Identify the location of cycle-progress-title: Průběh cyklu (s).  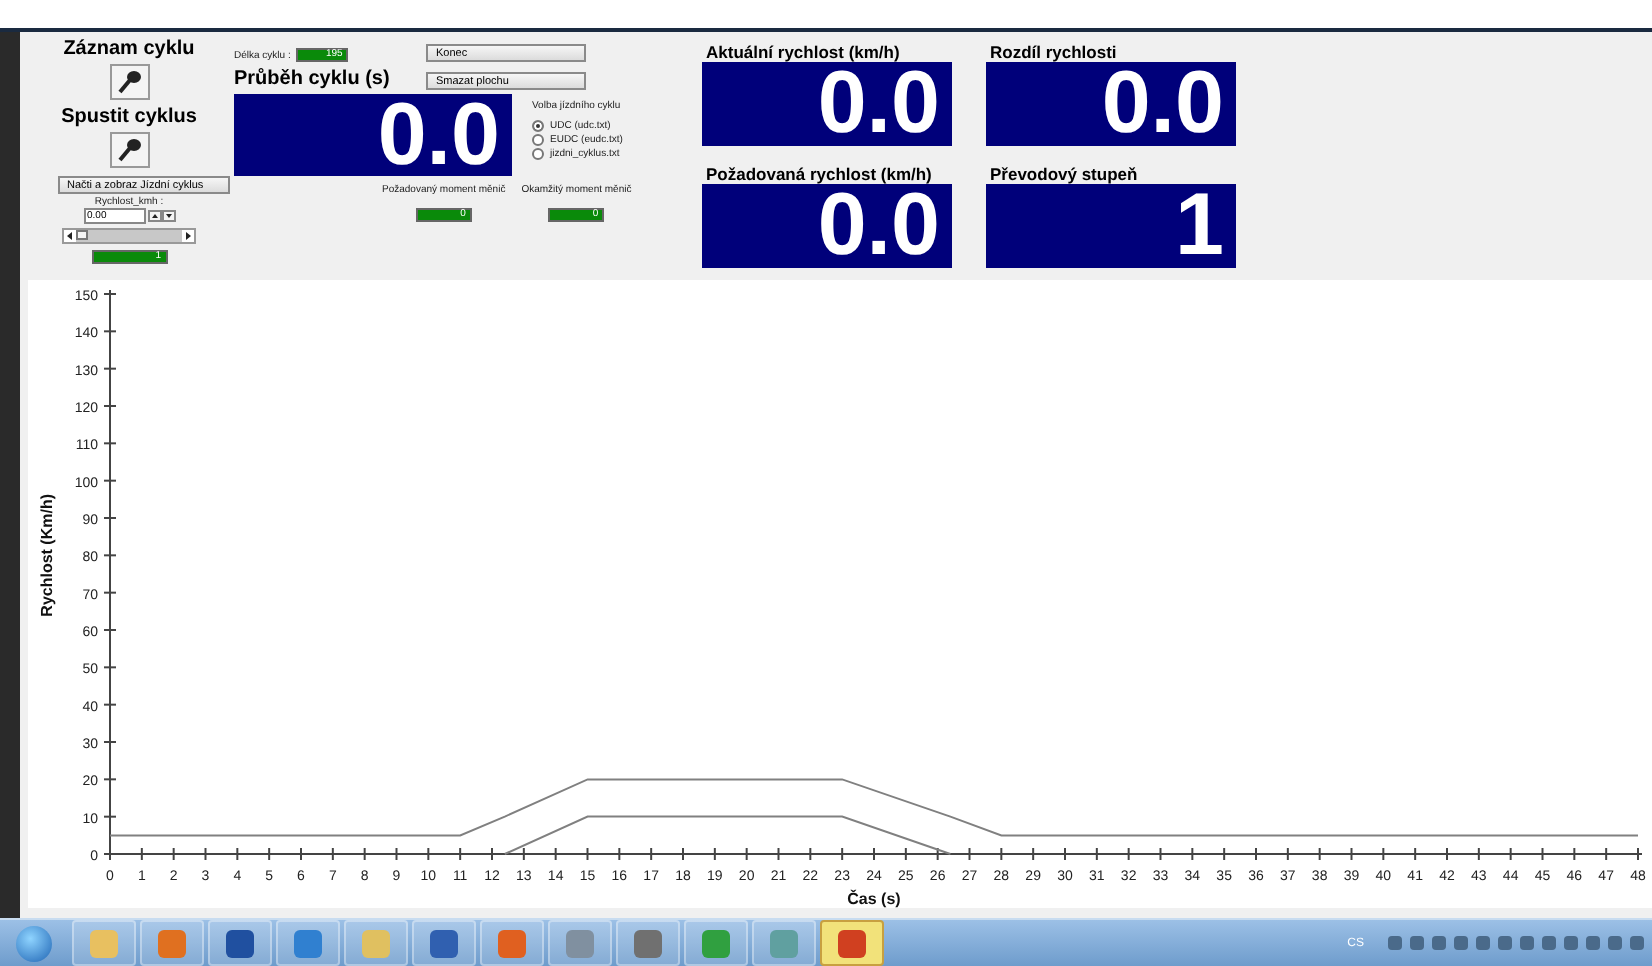
(312, 79).